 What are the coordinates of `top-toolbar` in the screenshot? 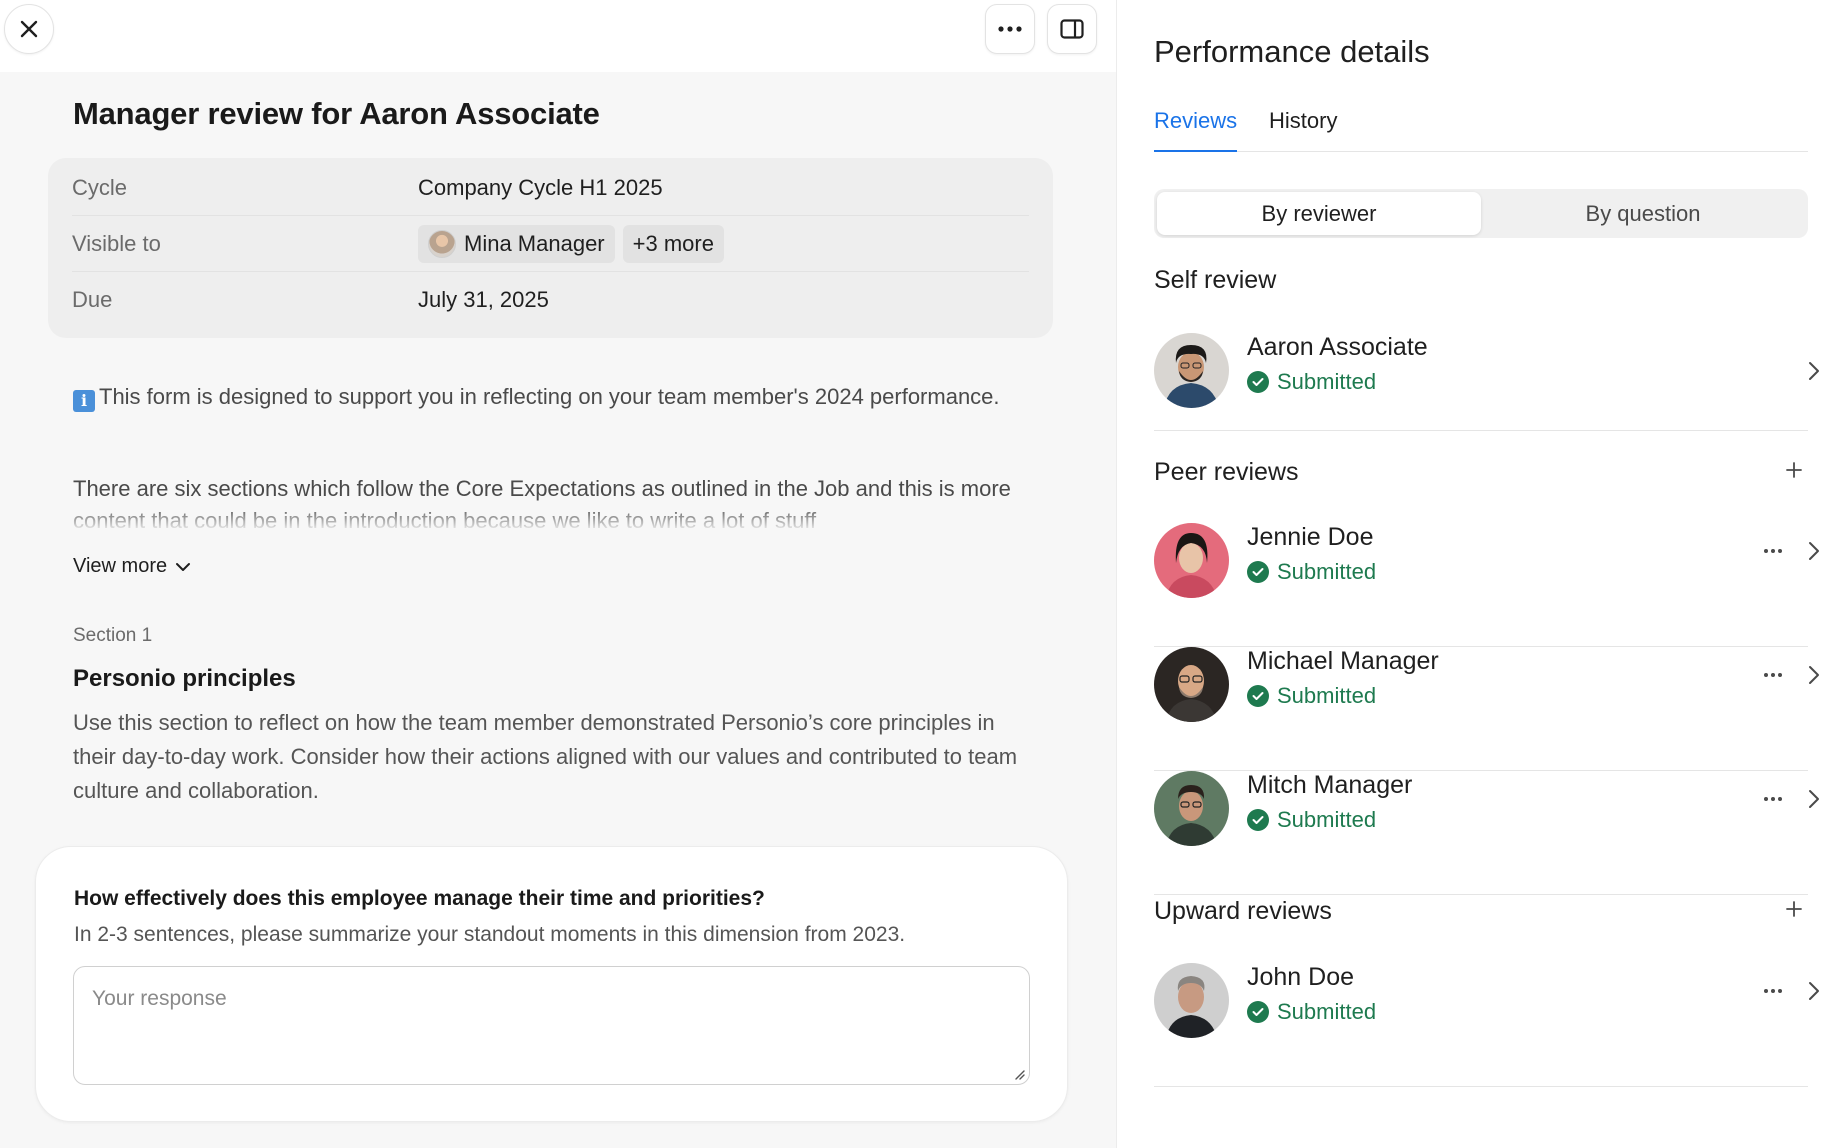 It's located at (558, 36).